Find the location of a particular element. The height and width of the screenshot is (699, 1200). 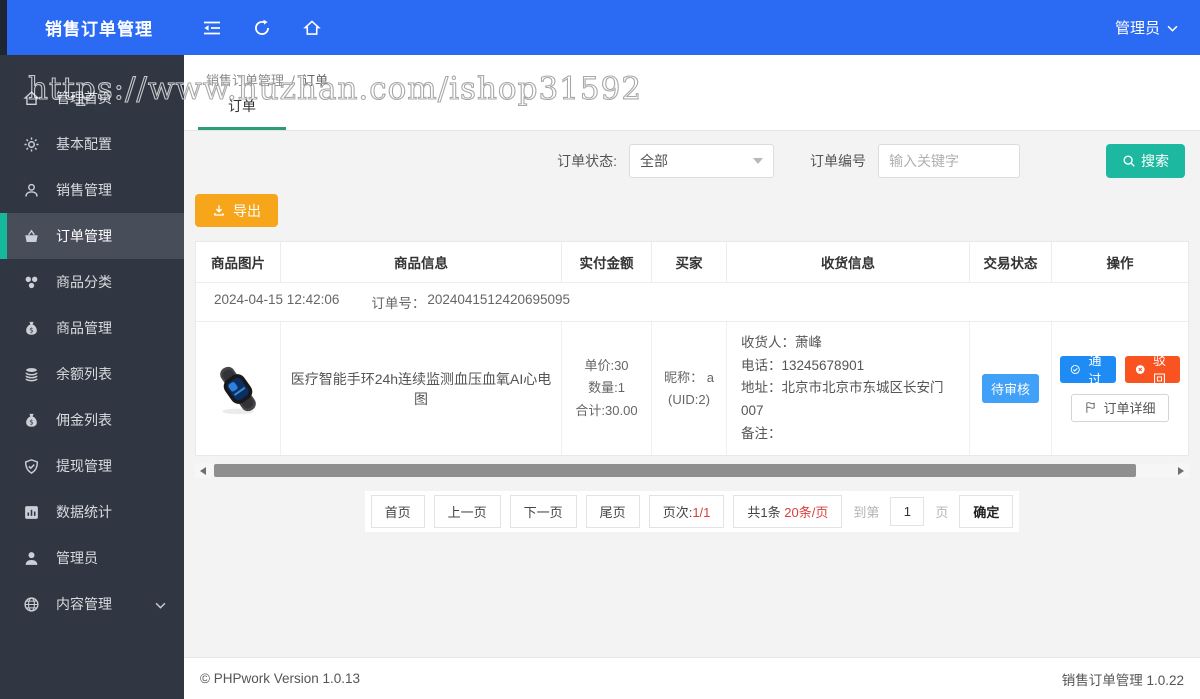

sidebar-item-sales-mgmt: 销售管理 is located at coordinates (92, 190).